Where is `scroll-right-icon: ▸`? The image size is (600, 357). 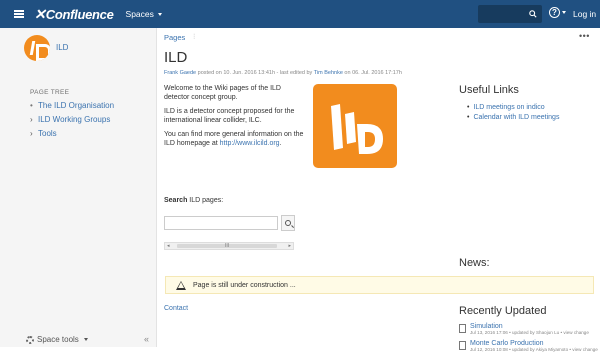 scroll-right-icon: ▸ is located at coordinates (289, 246).